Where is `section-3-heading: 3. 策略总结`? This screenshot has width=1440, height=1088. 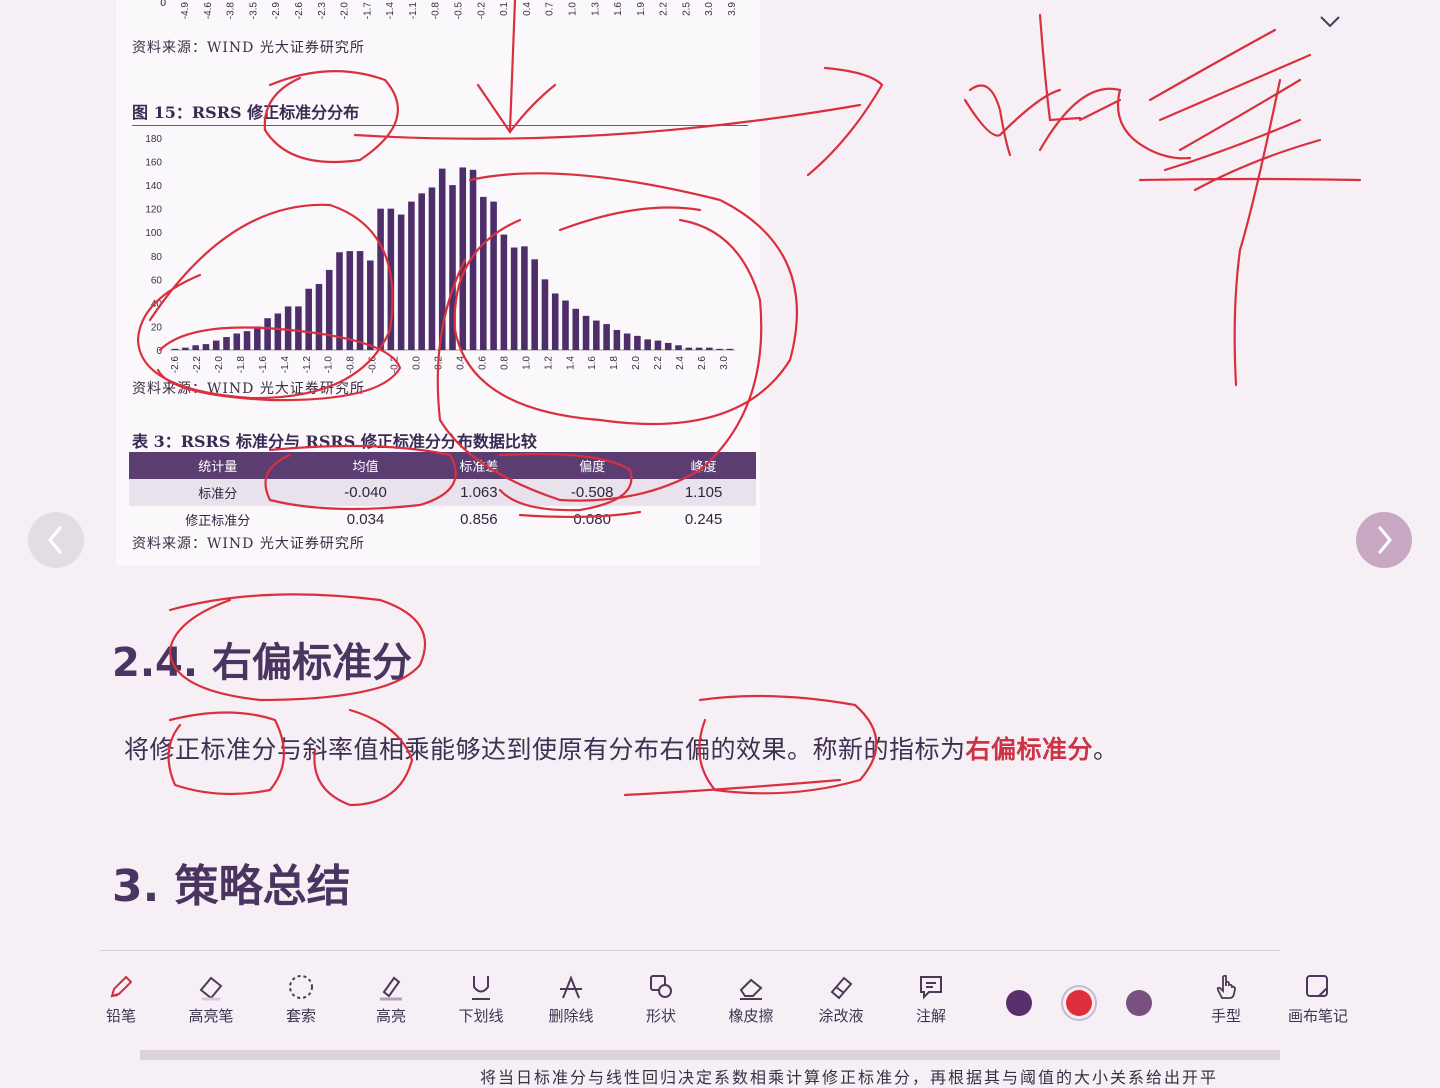
section-3-heading: 3. 策略总结 is located at coordinates (231, 886).